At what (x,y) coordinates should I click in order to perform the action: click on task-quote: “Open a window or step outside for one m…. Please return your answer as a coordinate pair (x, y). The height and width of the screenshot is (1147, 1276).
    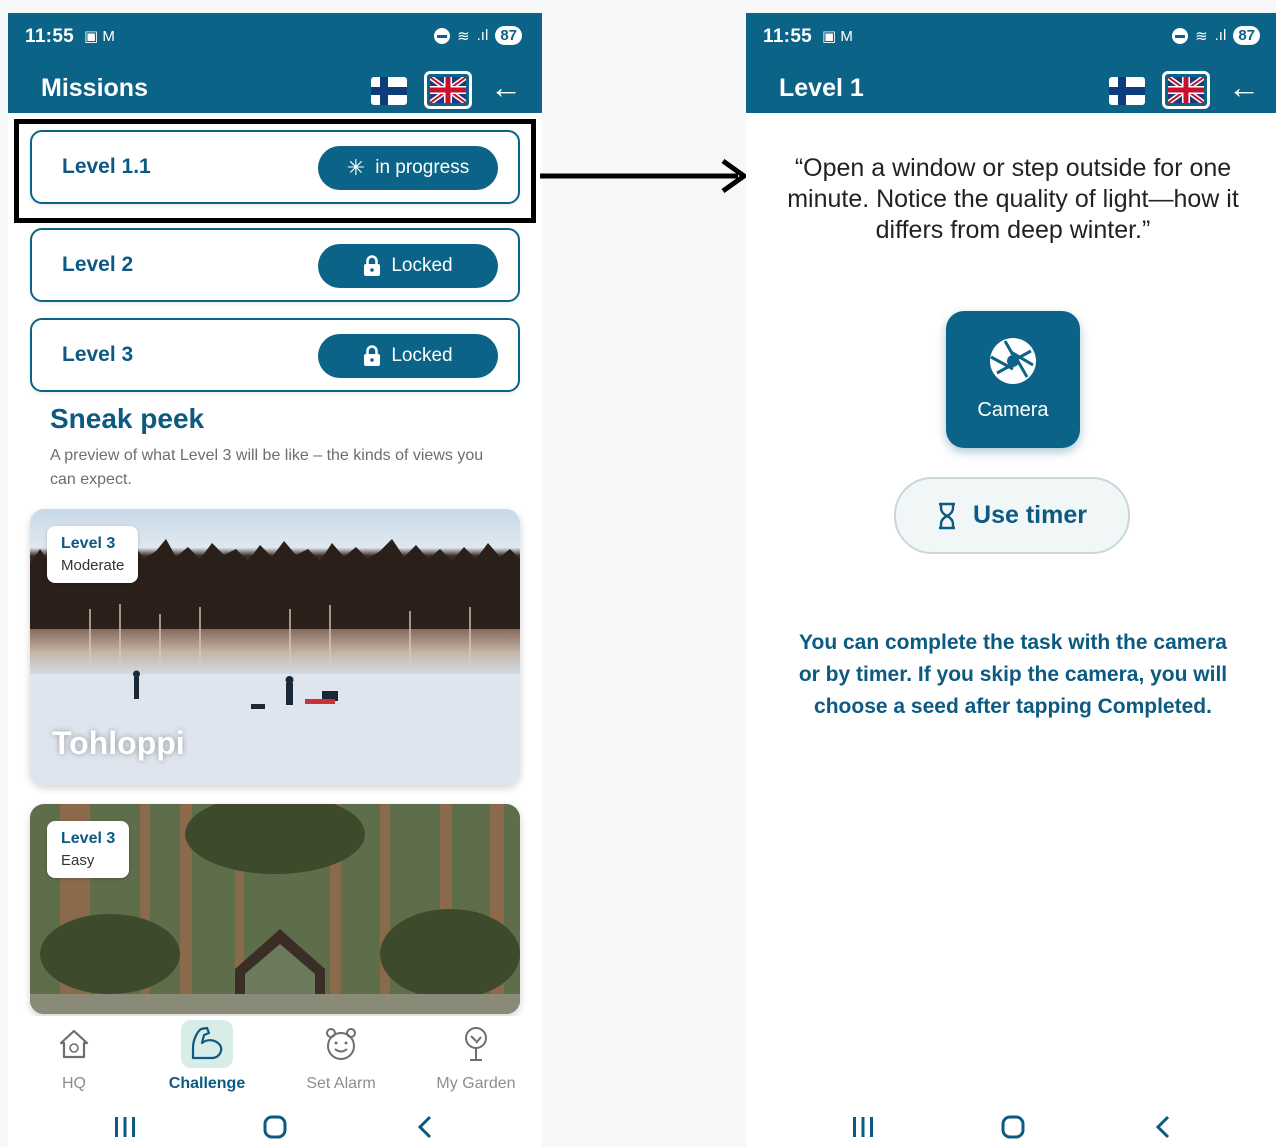
    Looking at the image, I should click on (1013, 199).